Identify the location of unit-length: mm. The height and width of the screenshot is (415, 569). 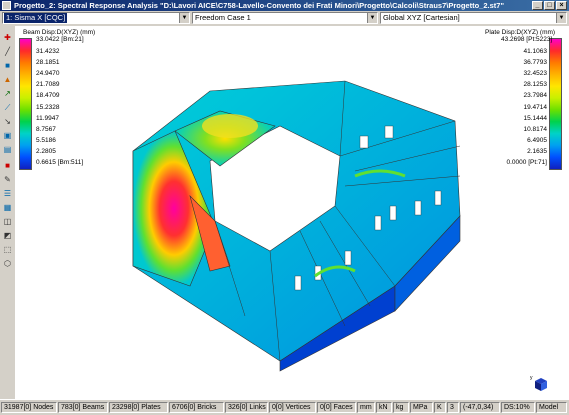
(366, 407).